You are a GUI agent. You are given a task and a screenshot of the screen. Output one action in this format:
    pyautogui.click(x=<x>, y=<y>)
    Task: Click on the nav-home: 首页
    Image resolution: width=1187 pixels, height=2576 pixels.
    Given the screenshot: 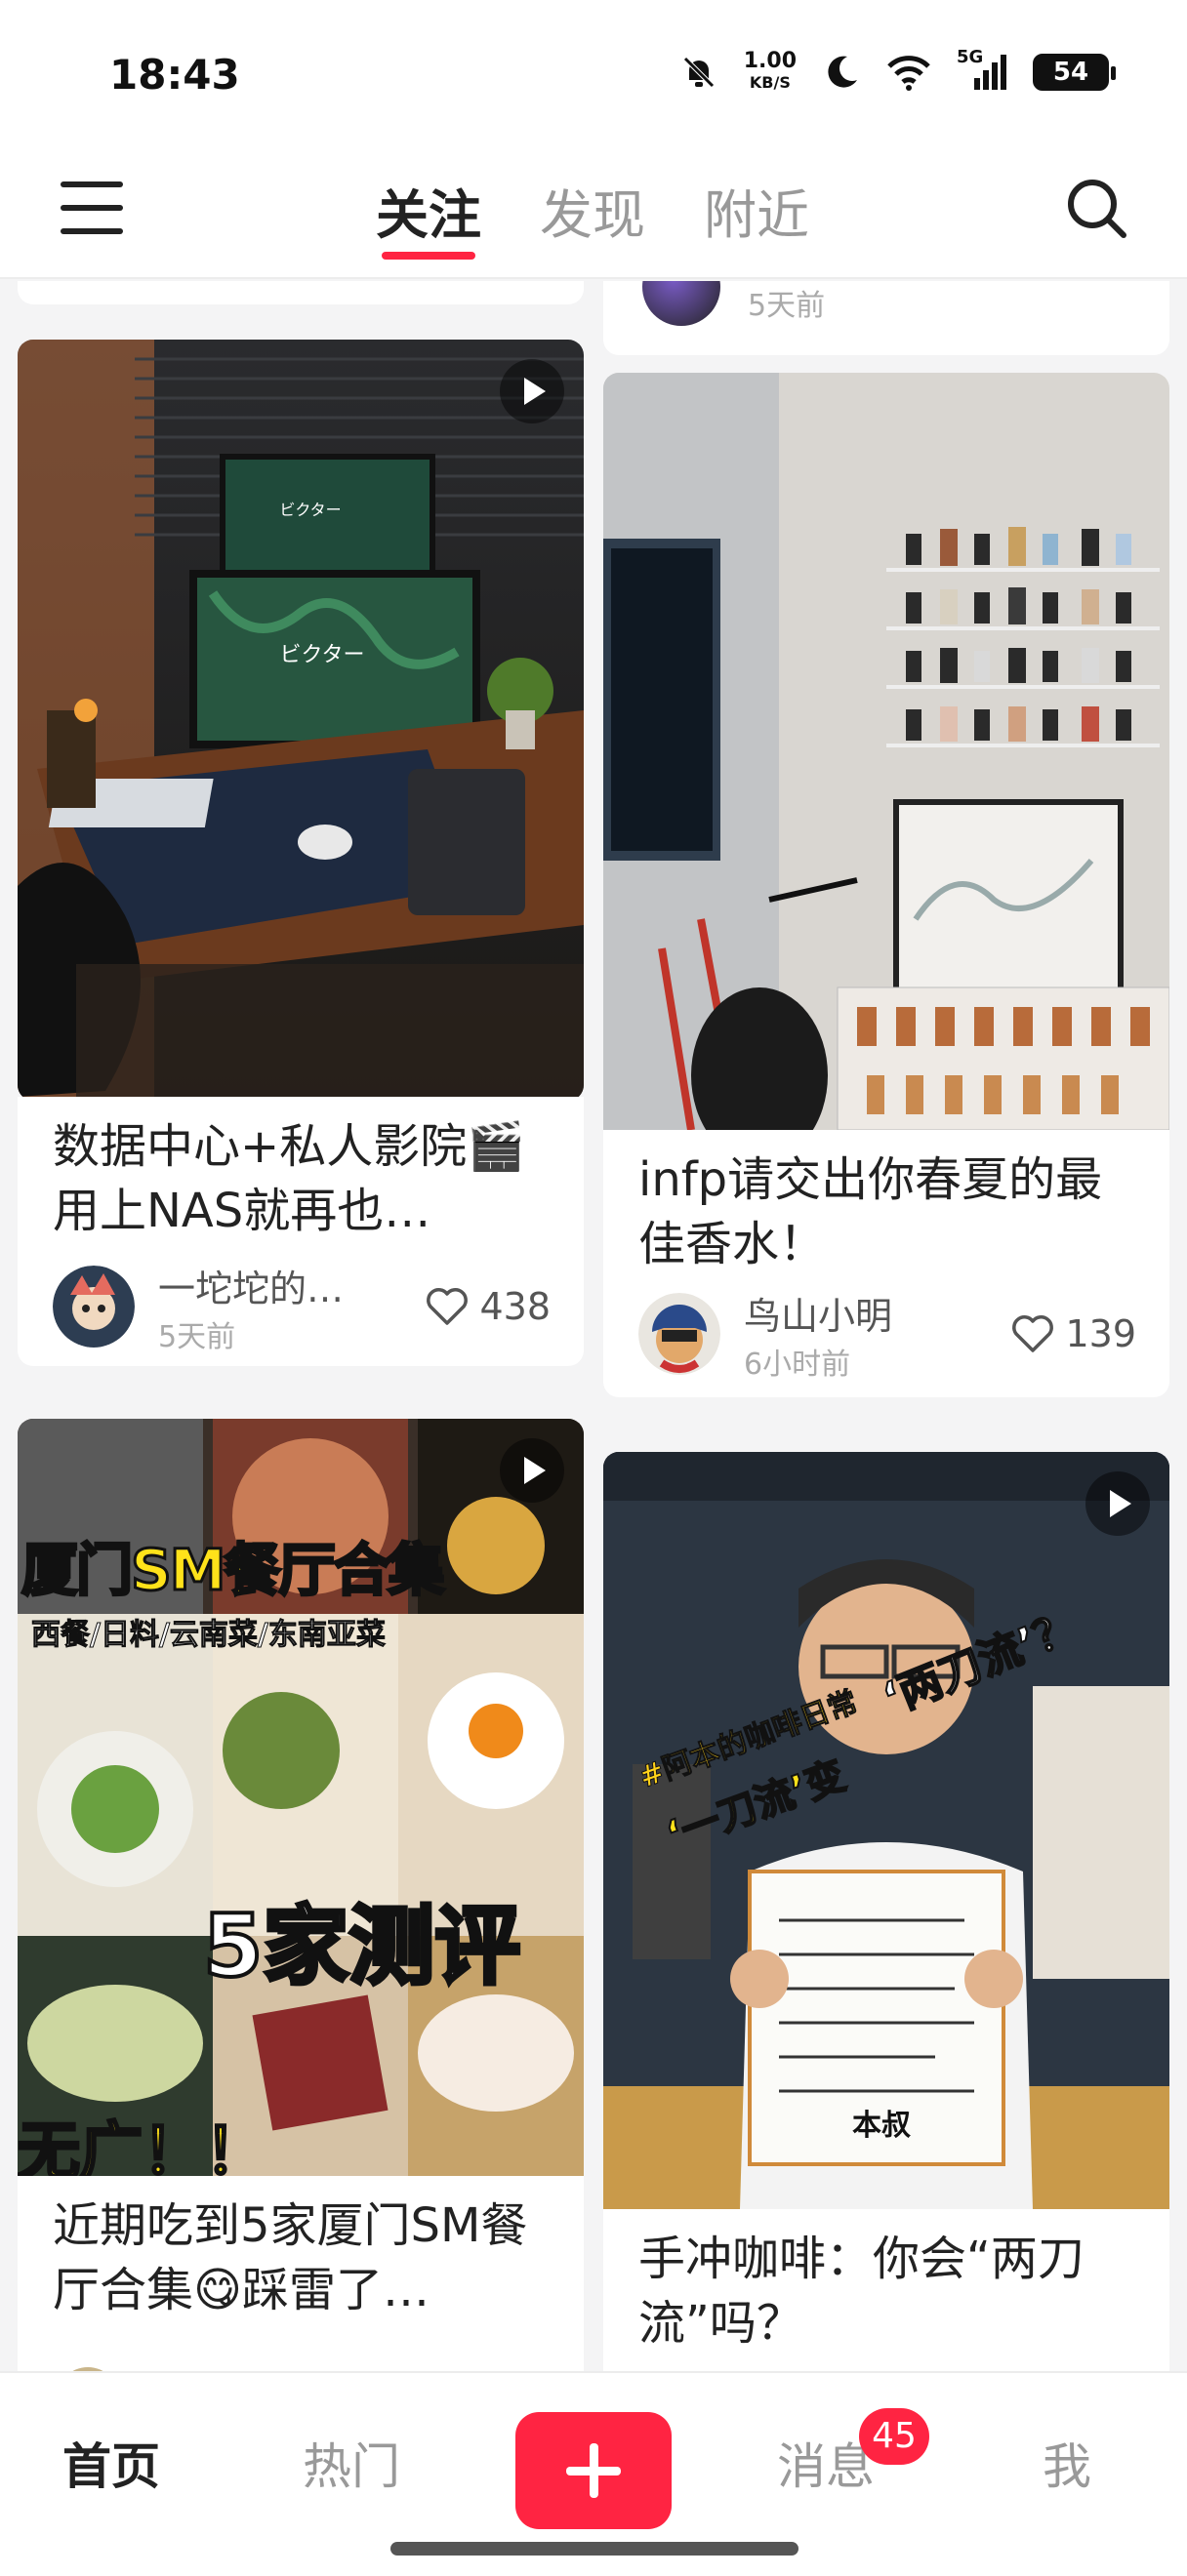 What is the action you would take?
    pyautogui.click(x=111, y=2463)
    